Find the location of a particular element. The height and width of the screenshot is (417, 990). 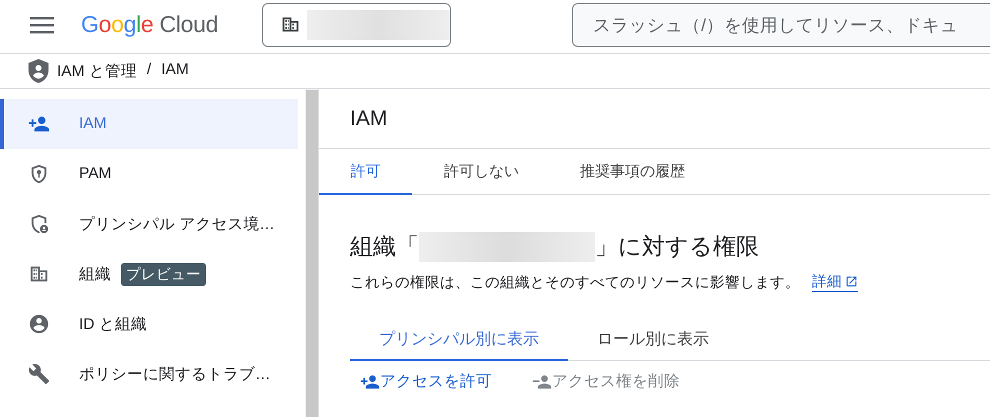

sidebar-item: PAM is located at coordinates (149, 174).